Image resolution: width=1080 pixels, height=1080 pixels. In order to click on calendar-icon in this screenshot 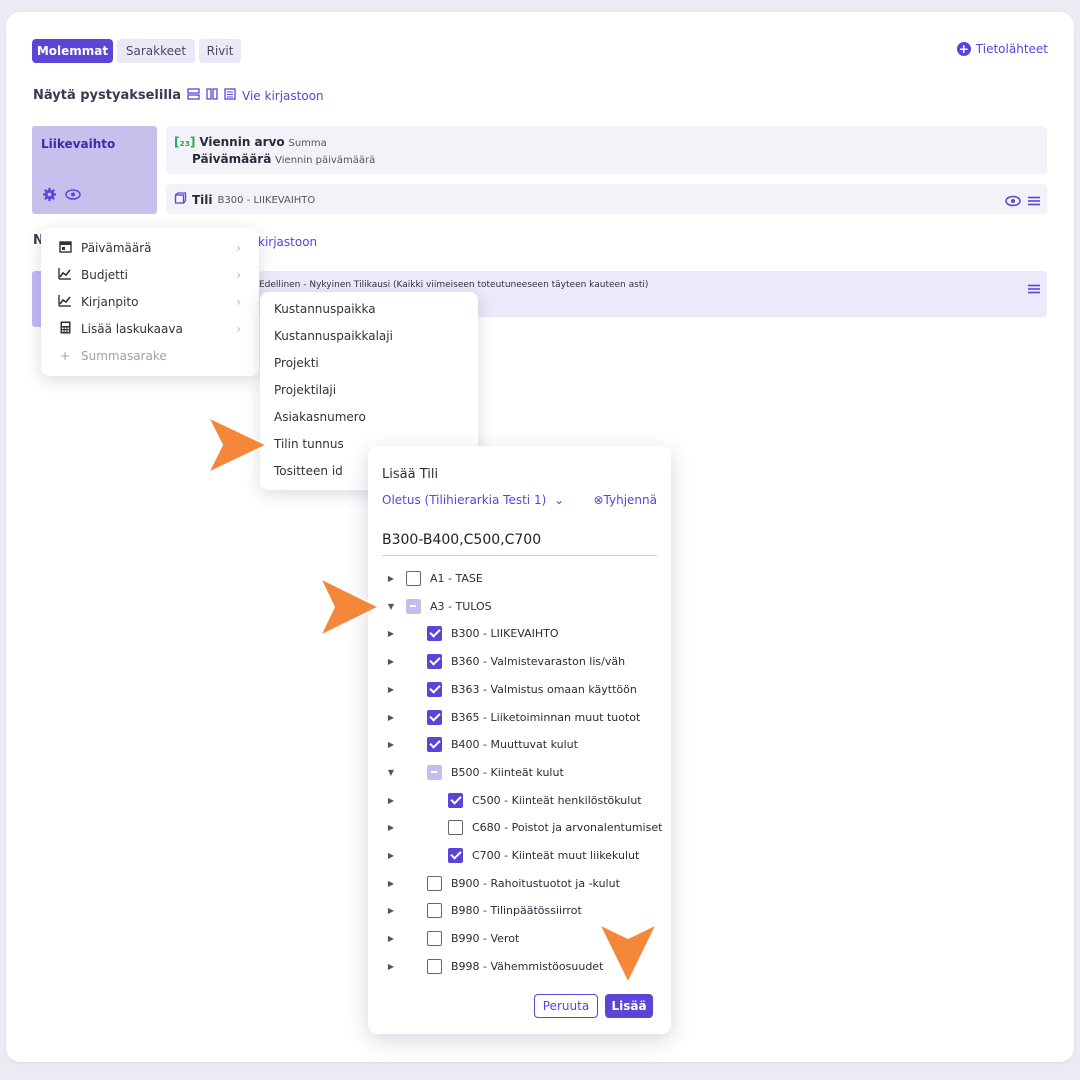, I will do `click(65, 248)`.